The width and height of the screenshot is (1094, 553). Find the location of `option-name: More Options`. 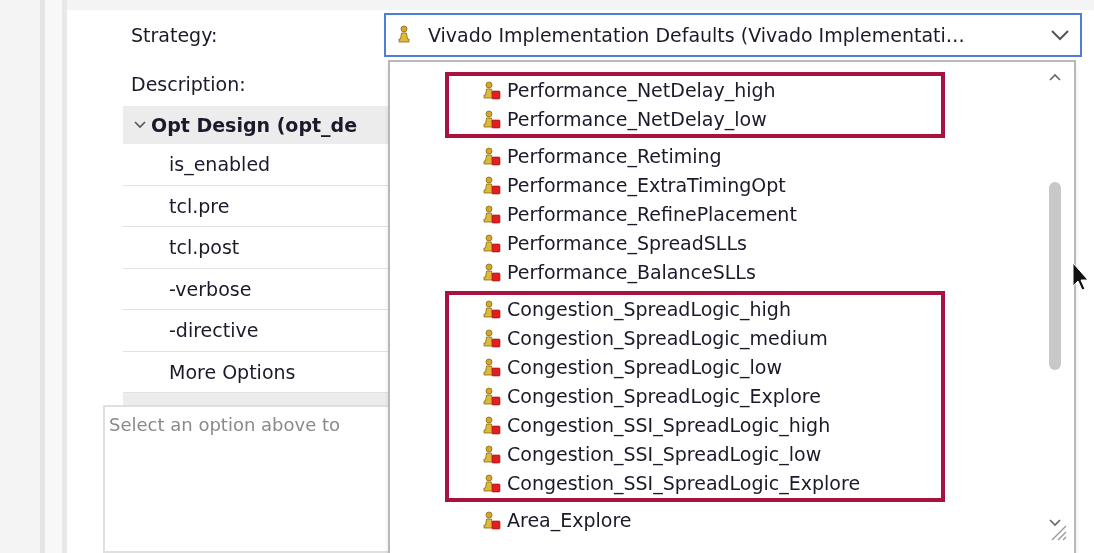

option-name: More Options is located at coordinates (232, 372).